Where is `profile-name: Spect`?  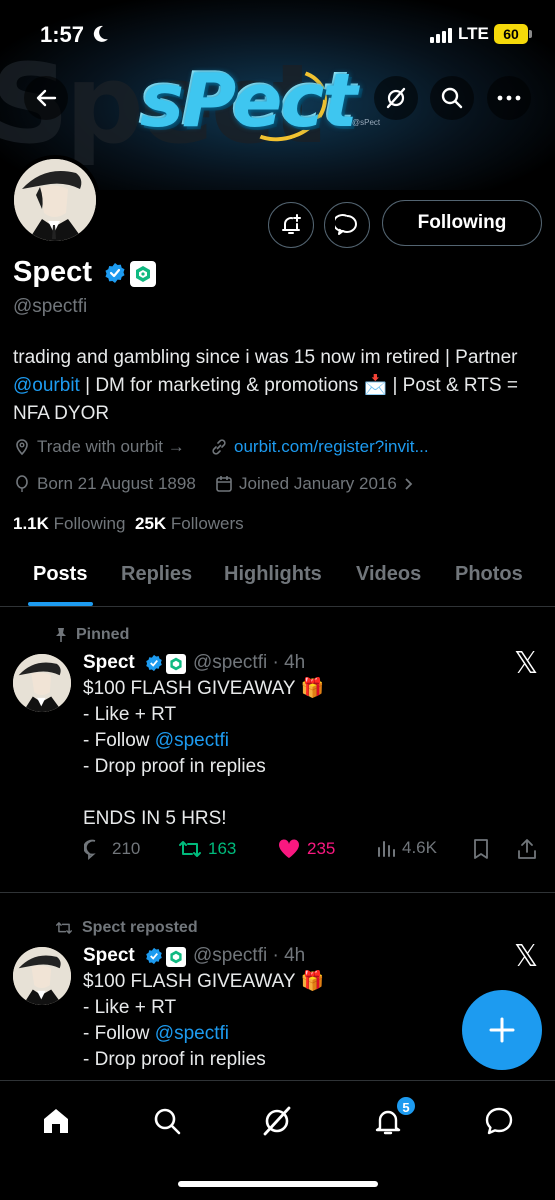
profile-name: Spect is located at coordinates (52, 272).